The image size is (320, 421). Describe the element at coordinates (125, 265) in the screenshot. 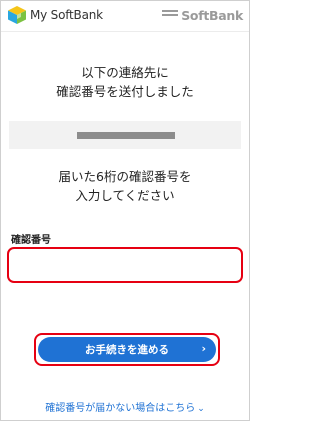

I see `verification-code-input` at that location.